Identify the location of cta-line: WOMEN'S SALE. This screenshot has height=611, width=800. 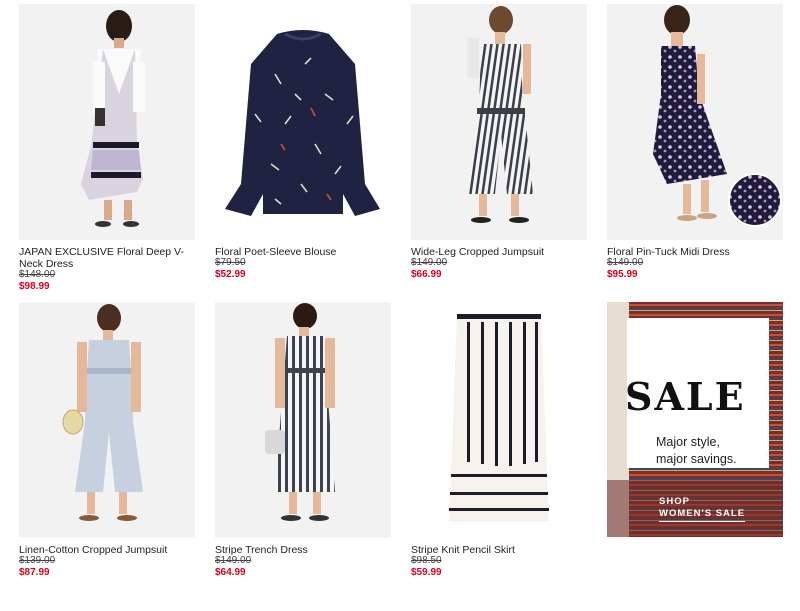
(702, 515).